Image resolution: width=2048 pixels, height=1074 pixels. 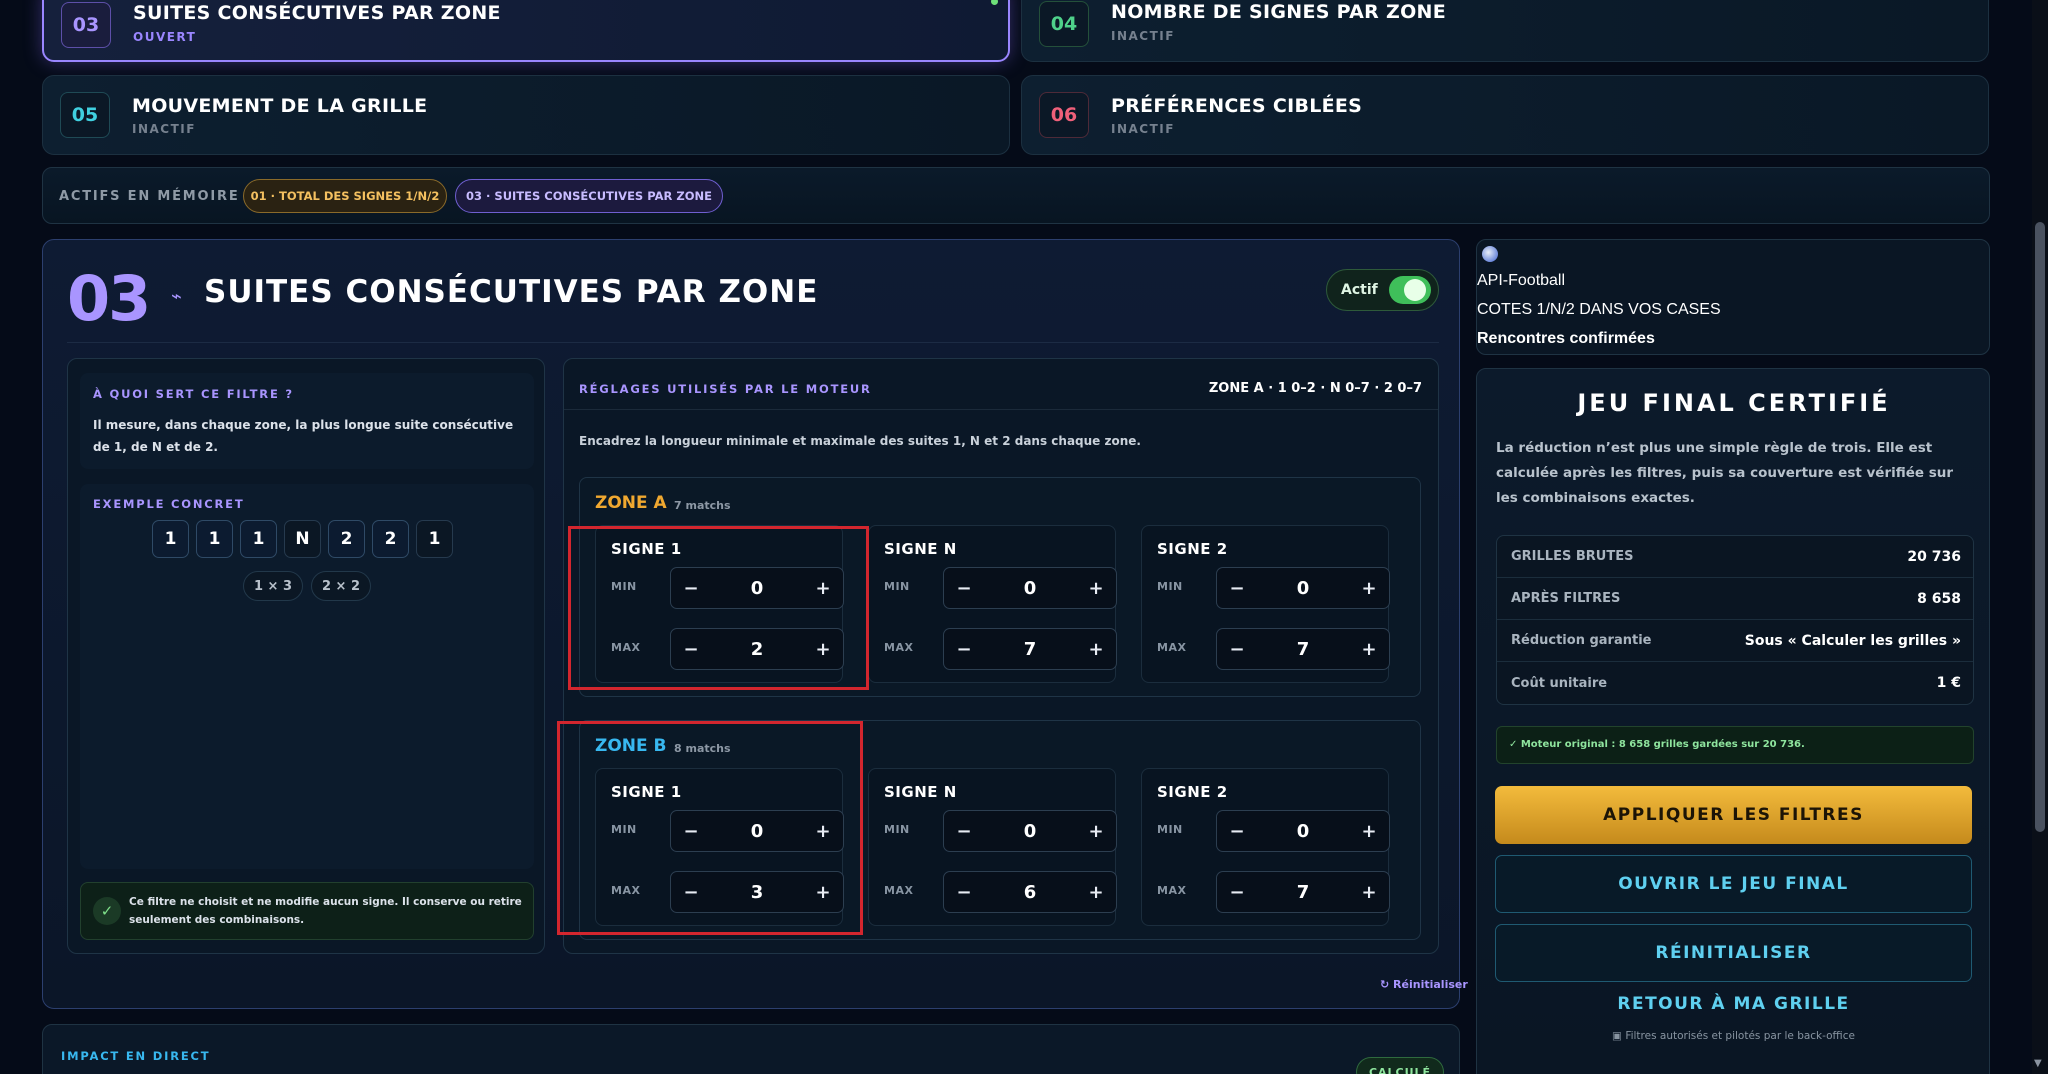 I want to click on divider, so click(x=753, y=342).